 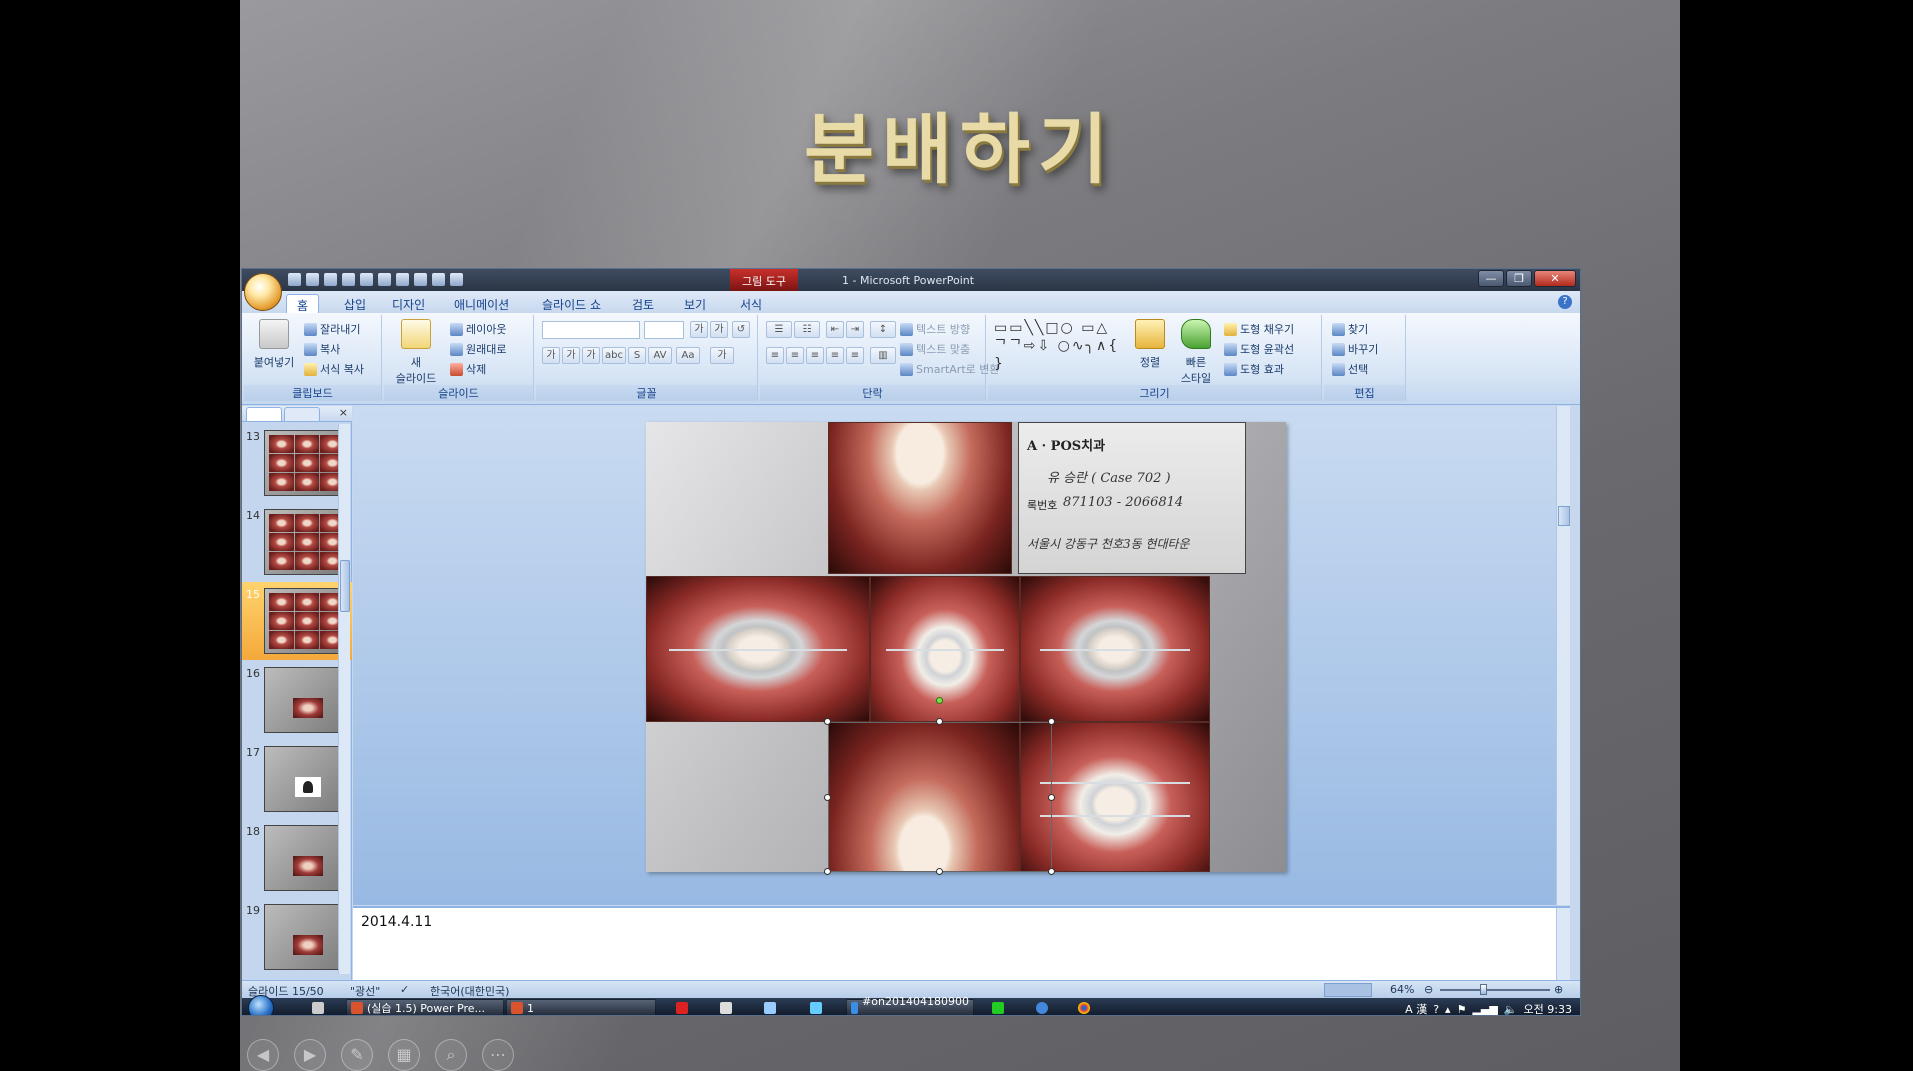 What do you see at coordinates (420, 279) in the screenshot?
I see `draw-table-icon` at bounding box center [420, 279].